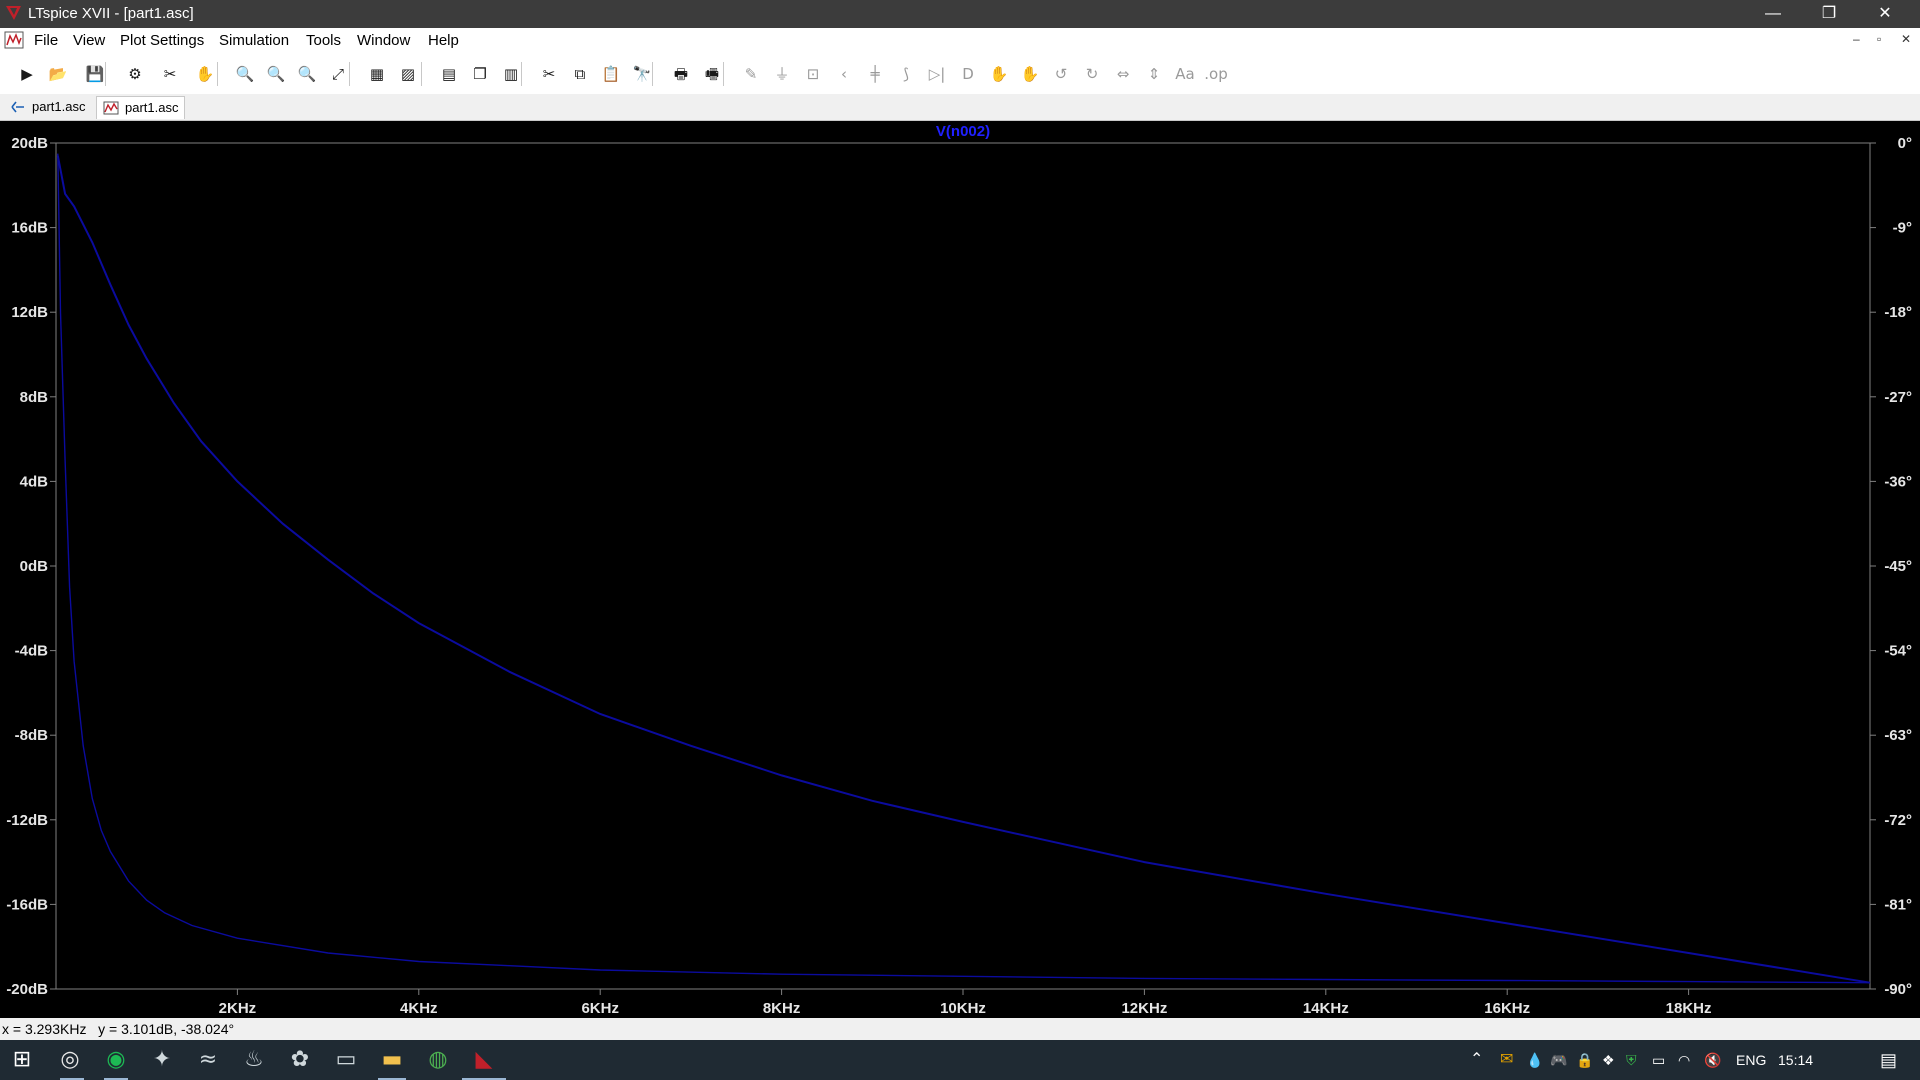 The image size is (1920, 1080). I want to click on draw-wire-icon: ✎, so click(751, 74).